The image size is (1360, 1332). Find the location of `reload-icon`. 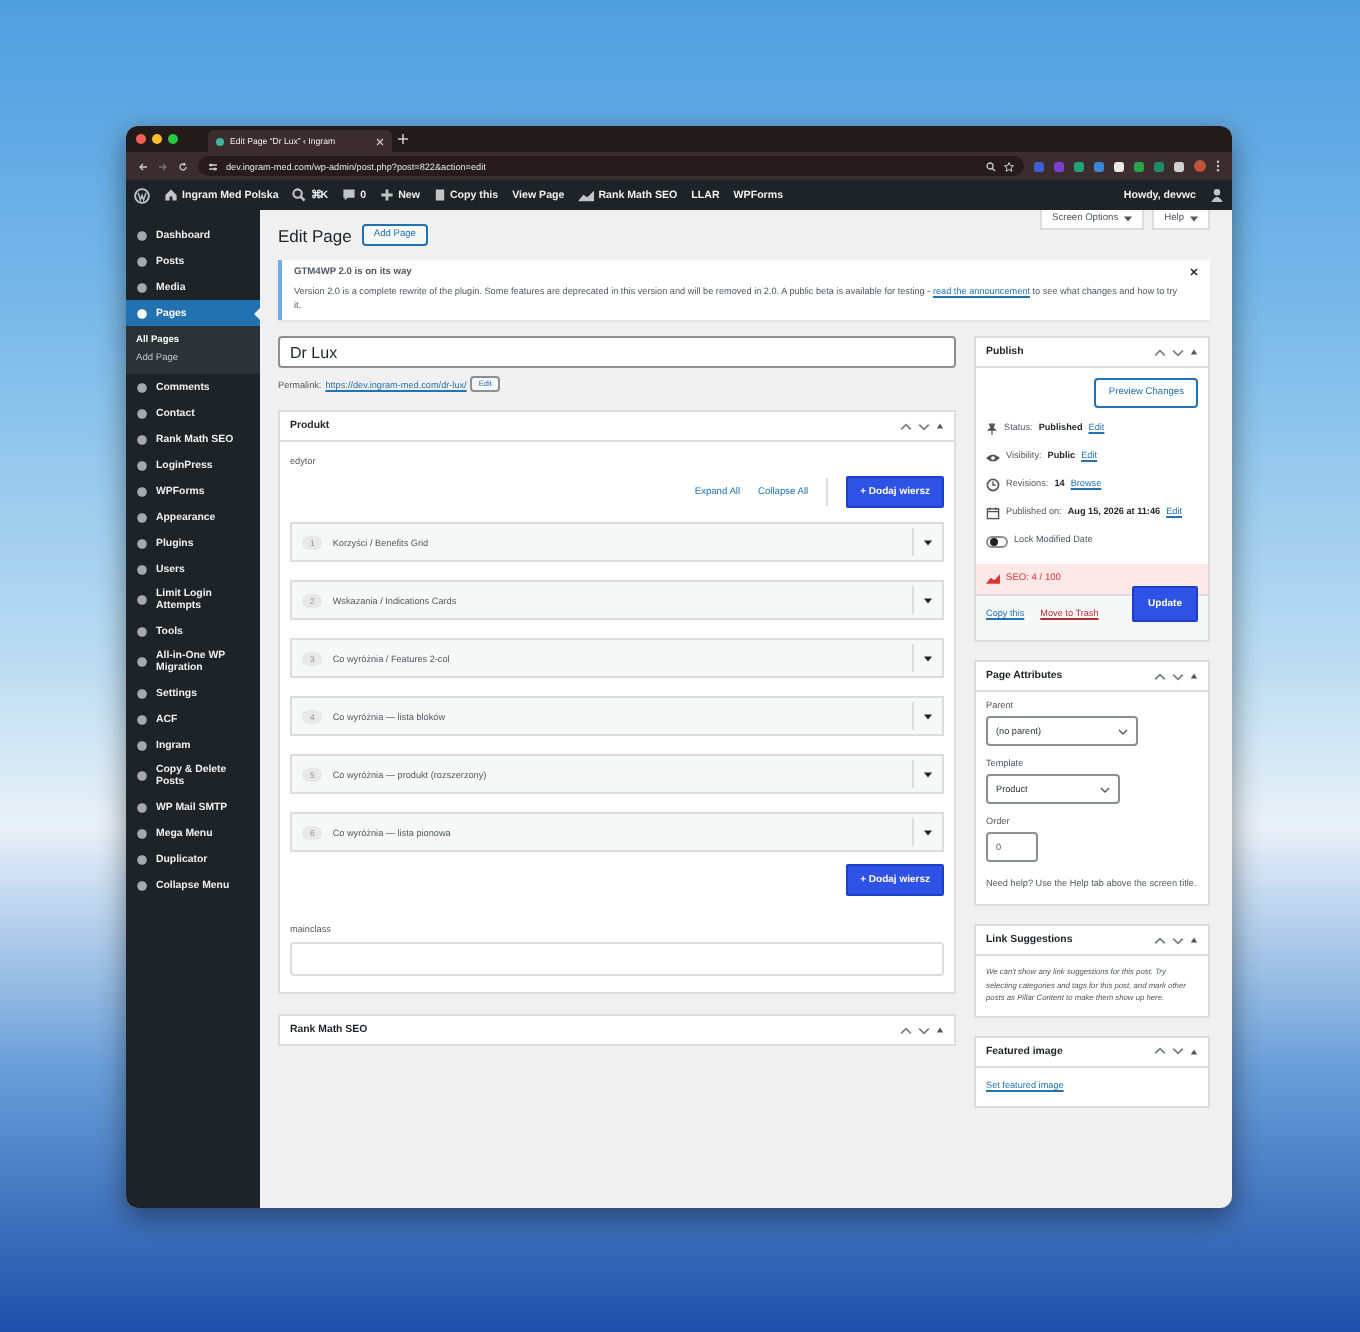

reload-icon is located at coordinates (183, 166).